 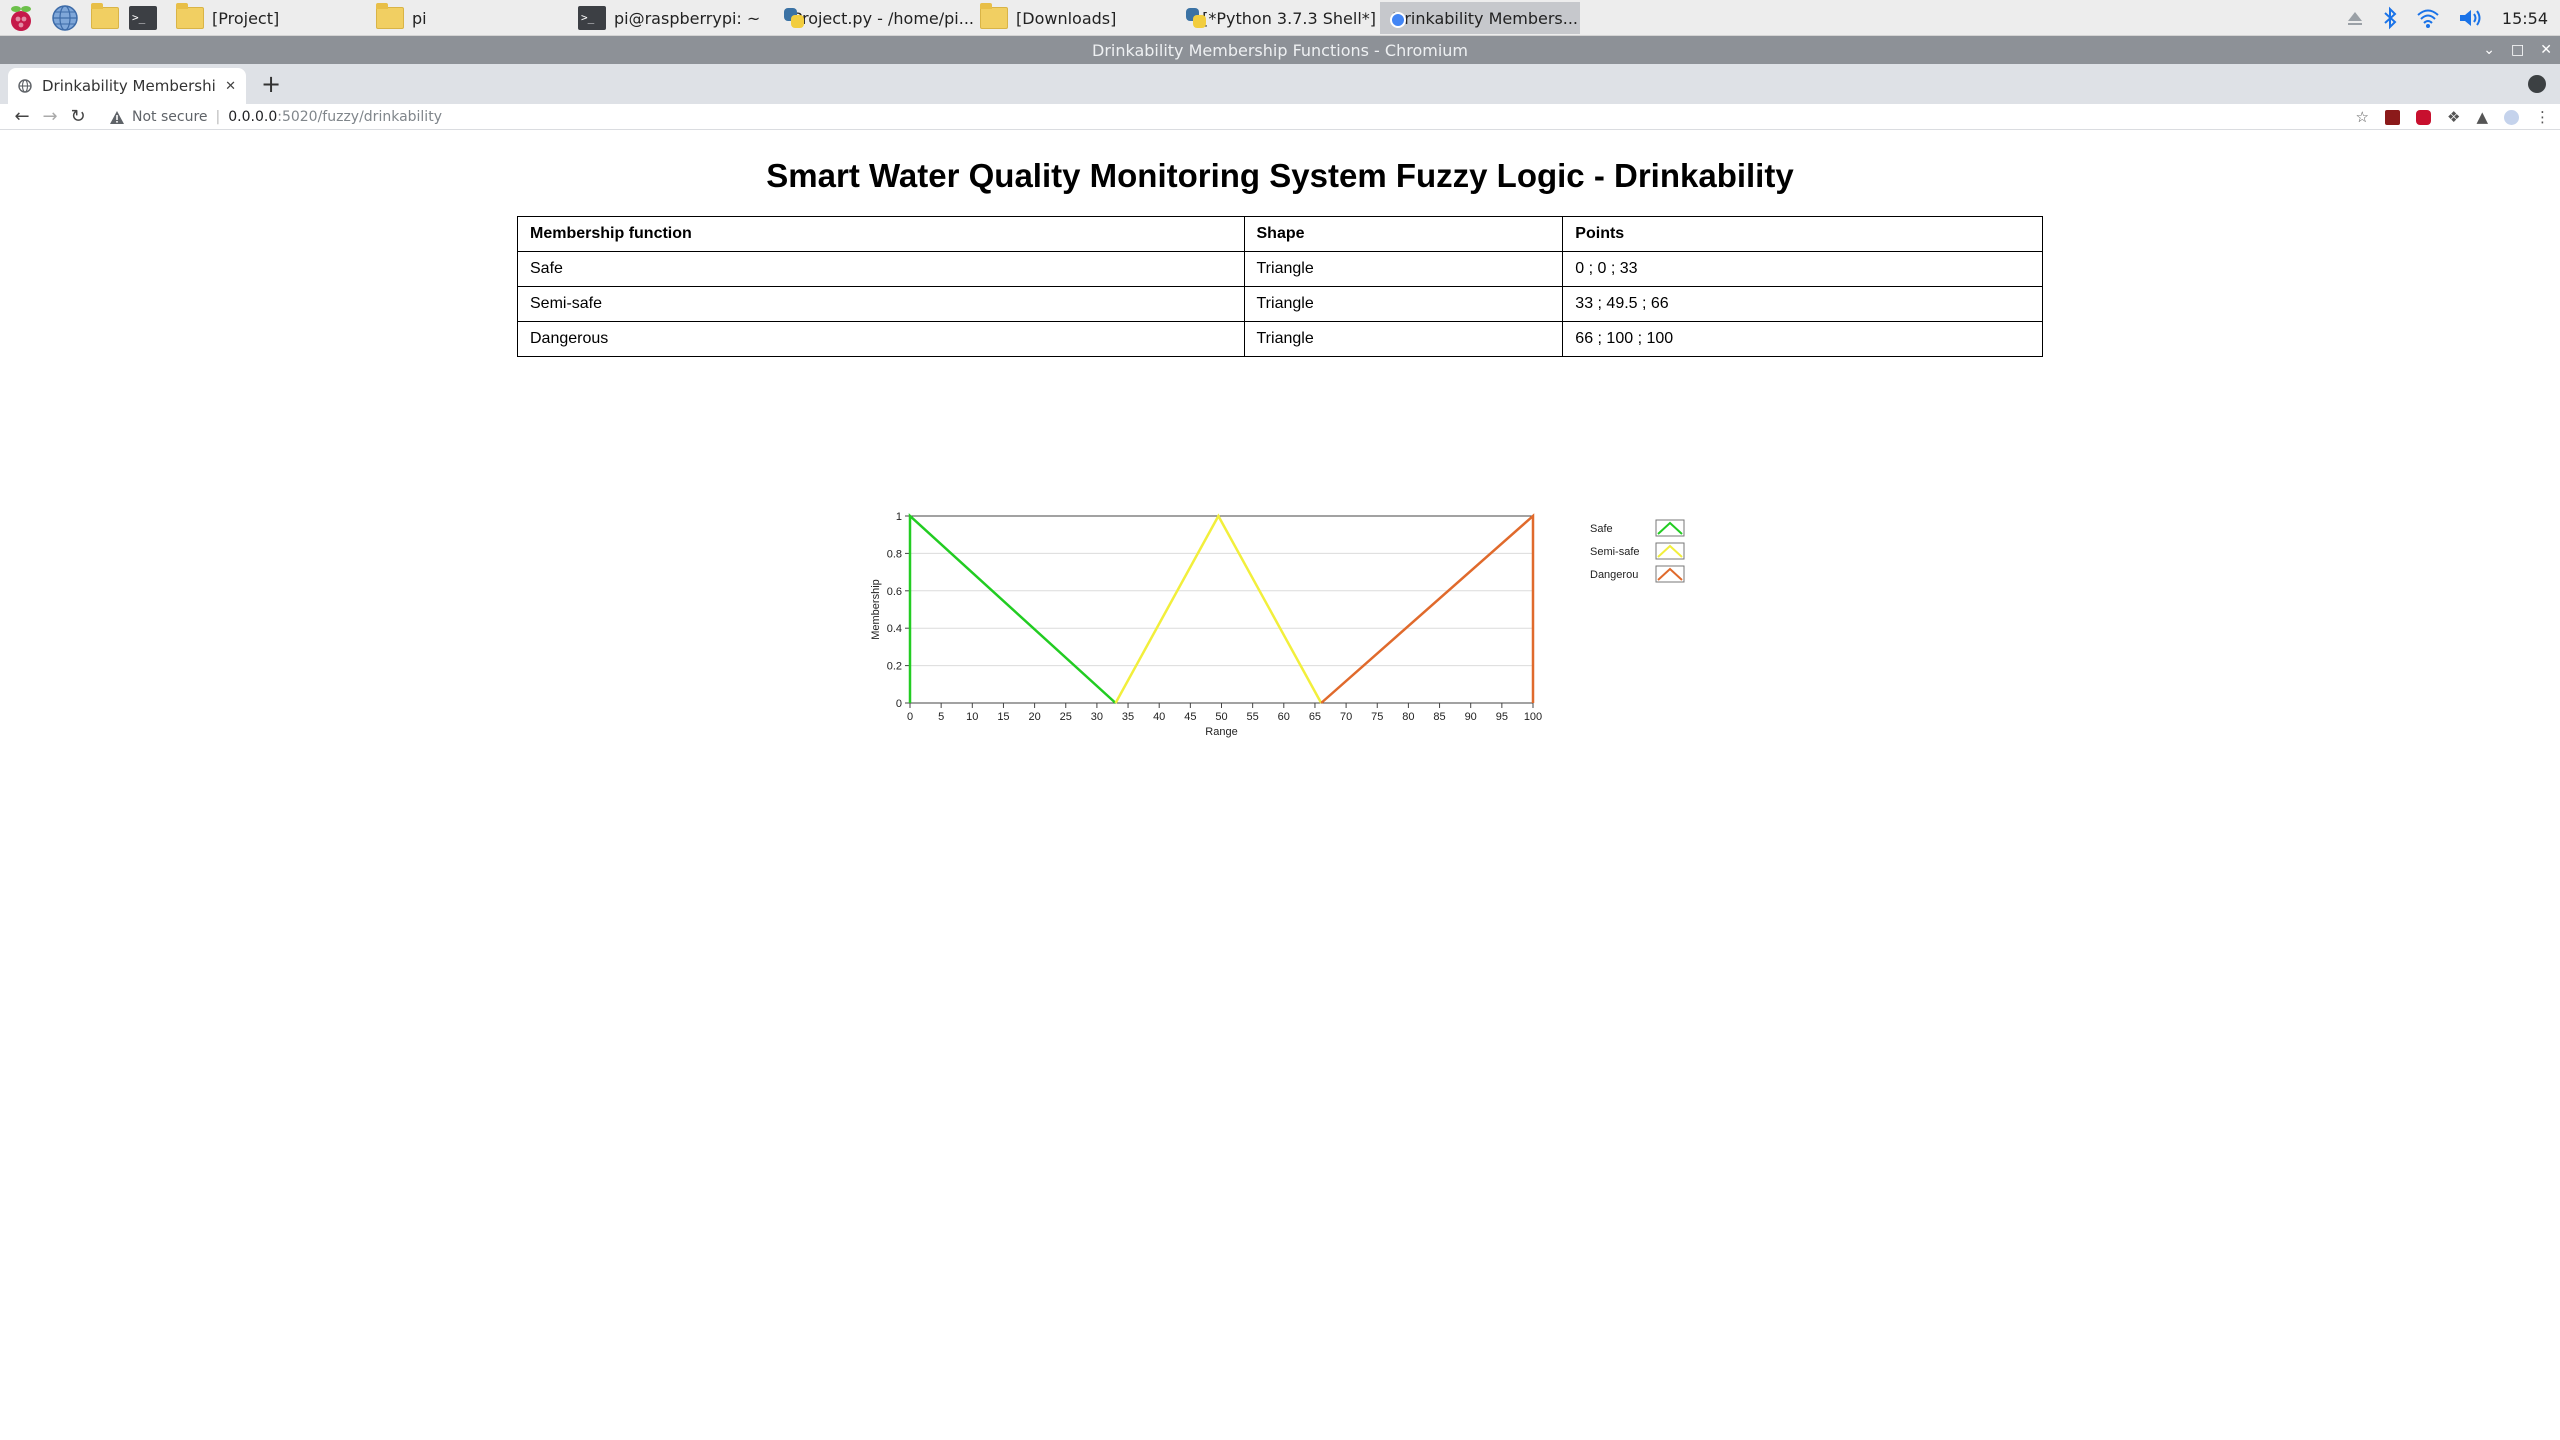 I want to click on ublock-shield-icon, so click(x=2423, y=117).